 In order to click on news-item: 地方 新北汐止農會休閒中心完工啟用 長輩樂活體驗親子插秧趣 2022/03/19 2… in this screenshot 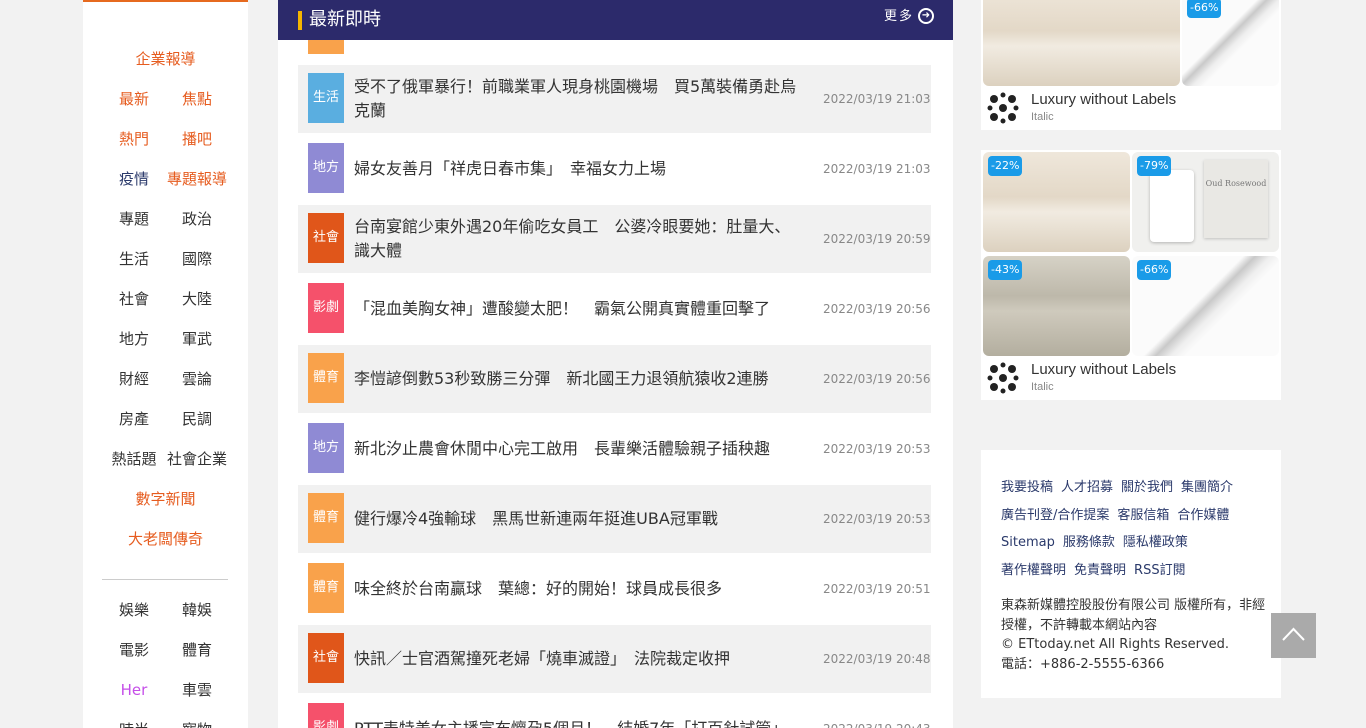, I will do `click(614, 449)`.